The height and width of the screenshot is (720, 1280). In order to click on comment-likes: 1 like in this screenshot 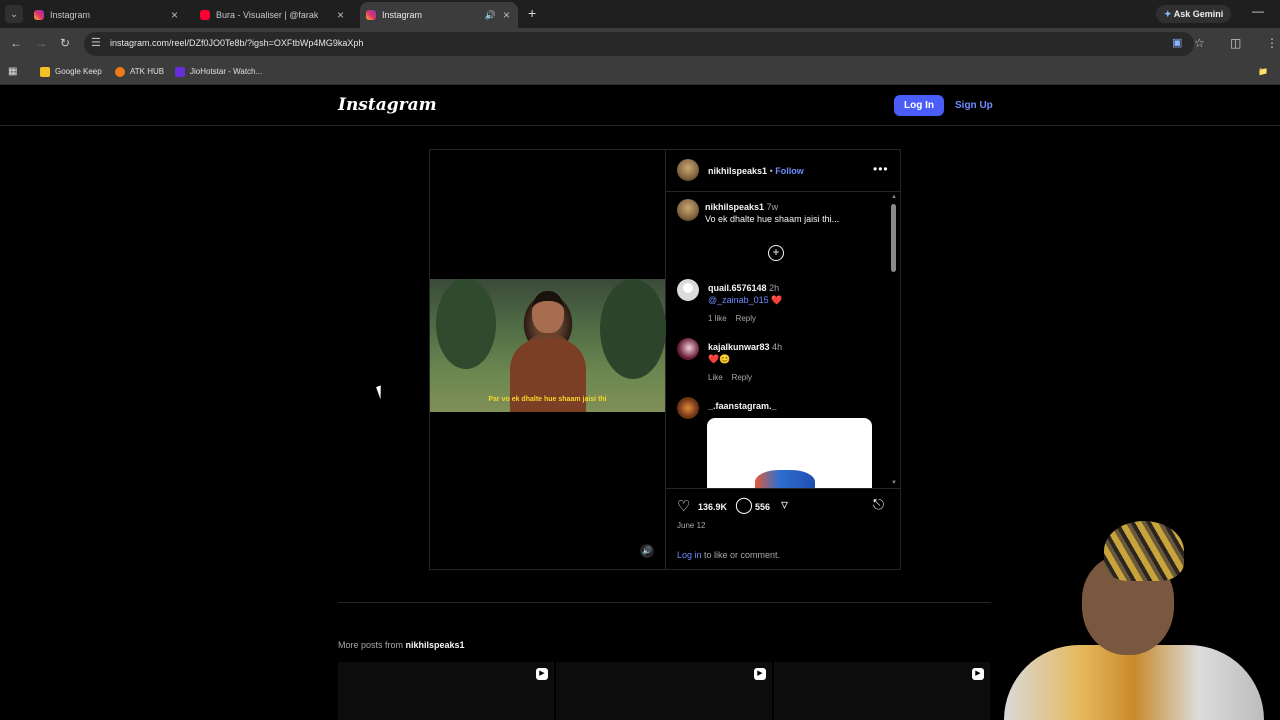, I will do `click(717, 318)`.